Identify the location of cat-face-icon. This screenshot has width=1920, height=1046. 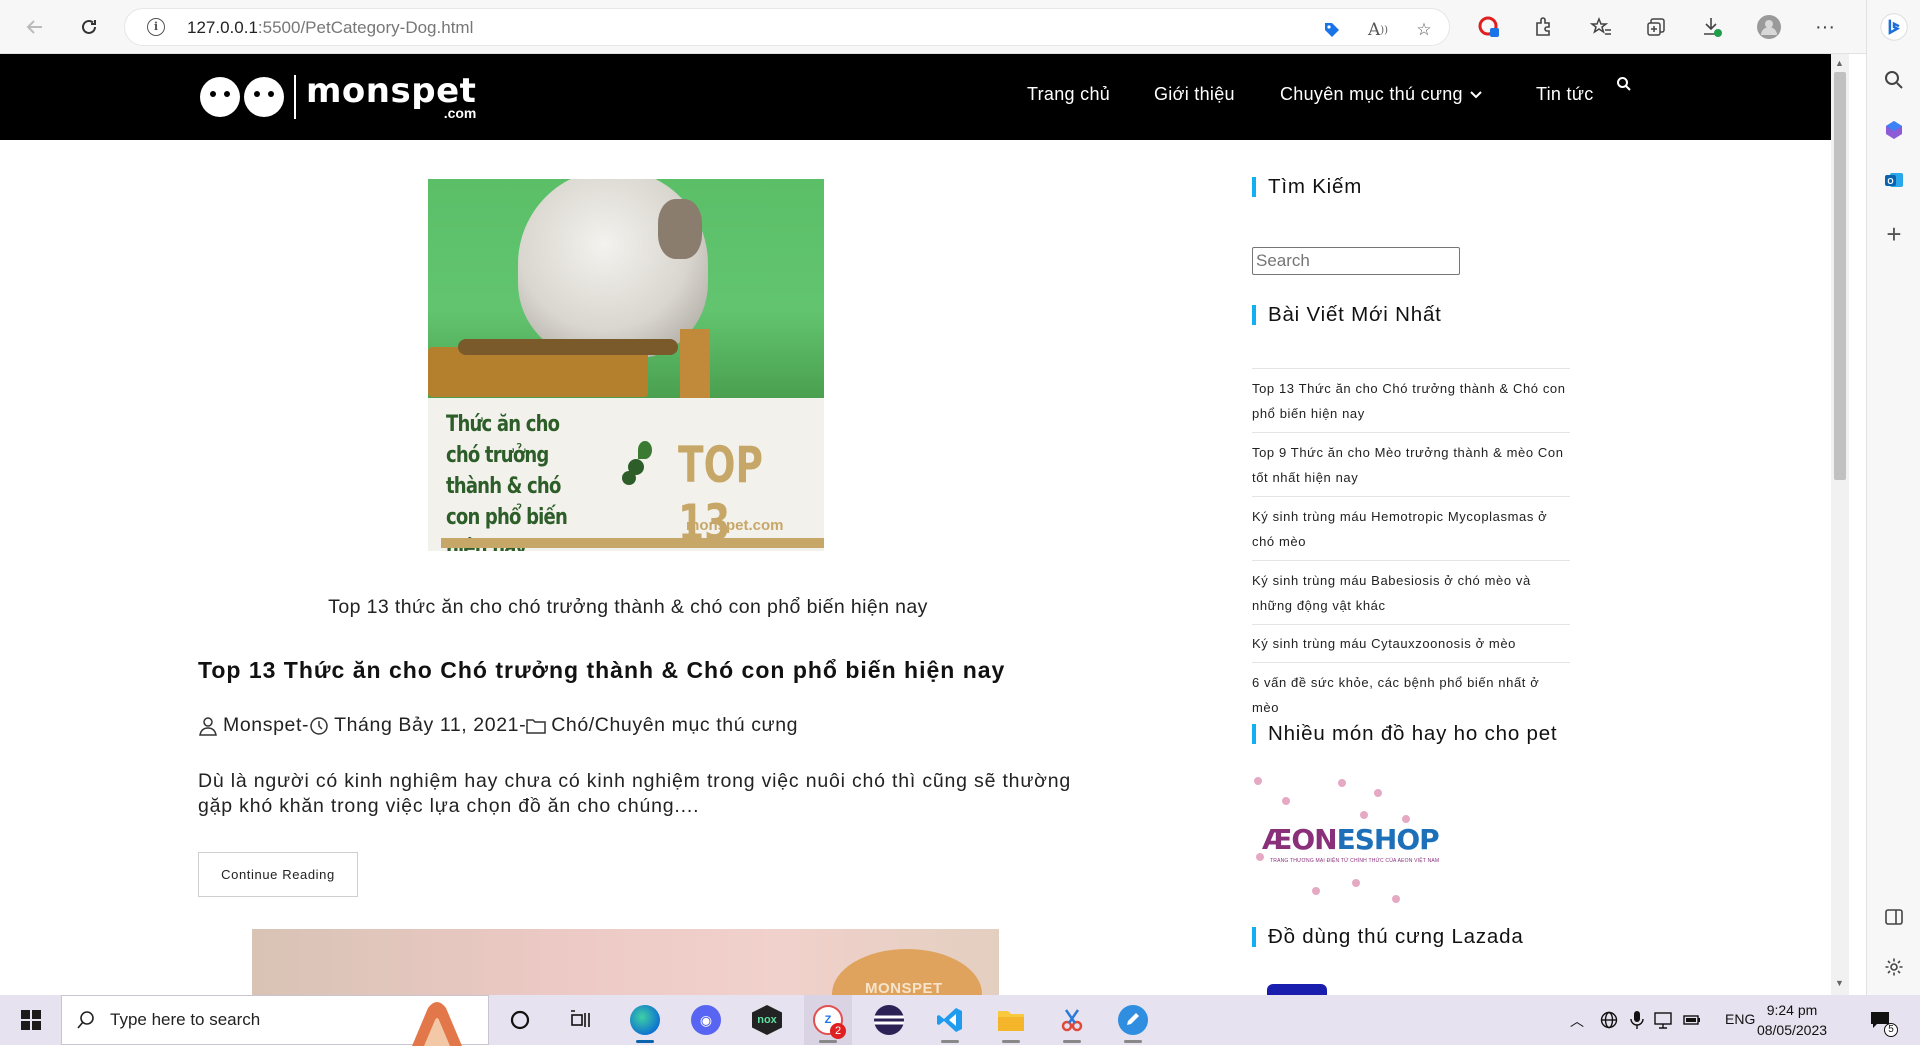
(264, 97).